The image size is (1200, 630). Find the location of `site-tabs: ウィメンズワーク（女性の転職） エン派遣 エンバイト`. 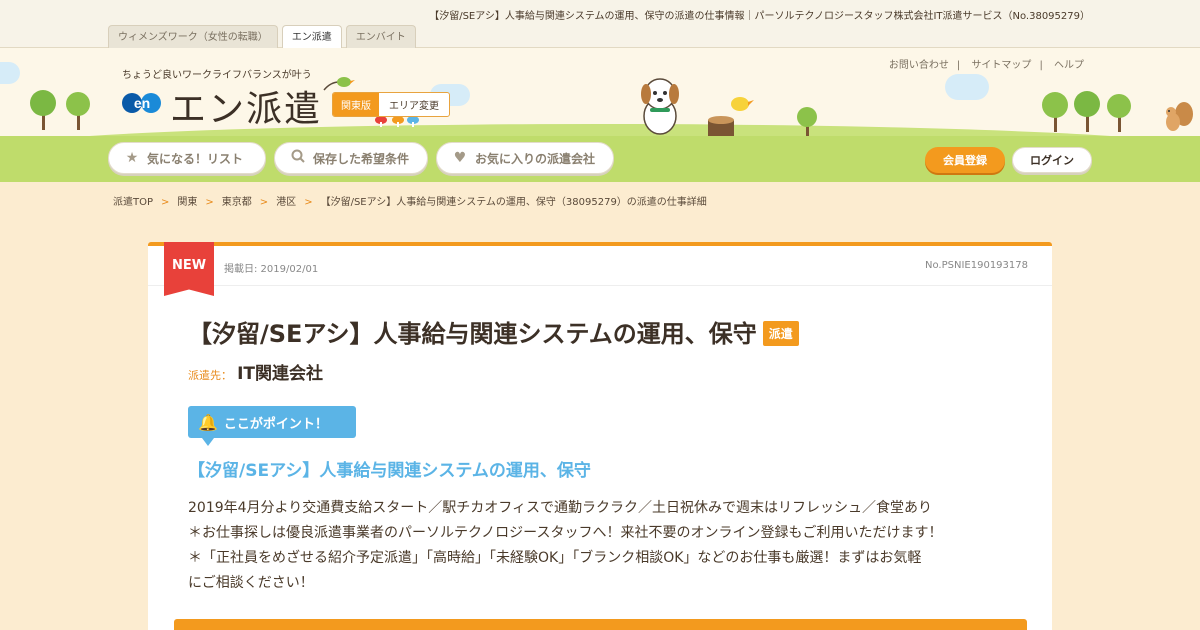

site-tabs: ウィメンズワーク（女性の転職） エン派遣 エンバイト is located at coordinates (262, 37).